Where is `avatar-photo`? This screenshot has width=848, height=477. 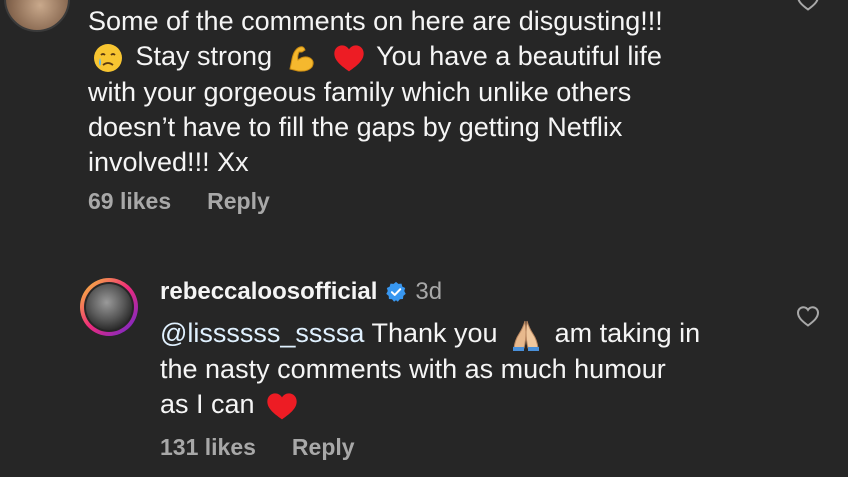 avatar-photo is located at coordinates (109, 307).